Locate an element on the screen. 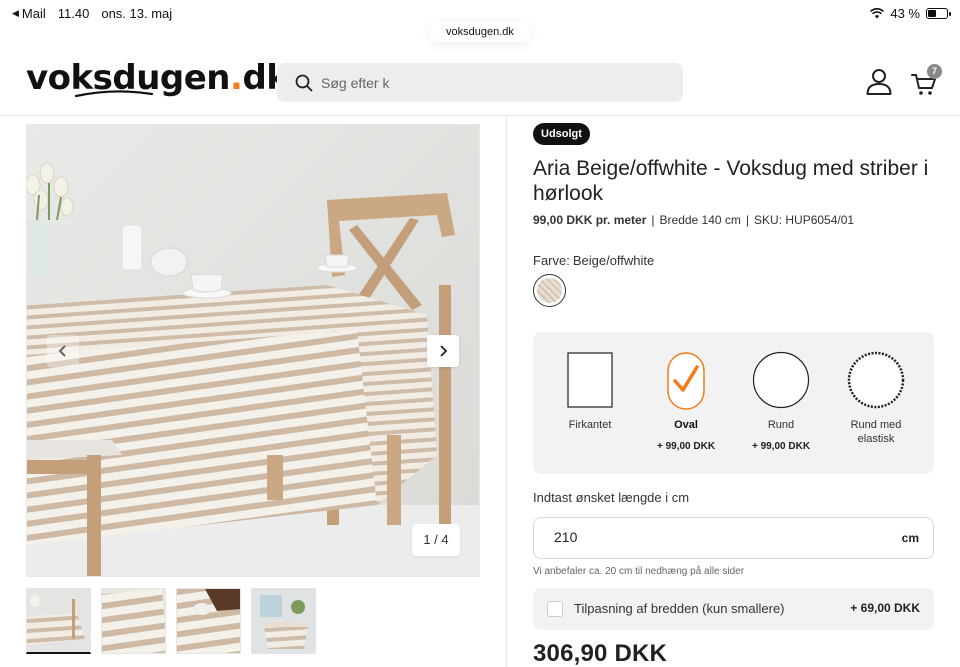 This screenshot has width=960, height=667. colour-label: Farve: Beige/offwhite is located at coordinates (593, 260).